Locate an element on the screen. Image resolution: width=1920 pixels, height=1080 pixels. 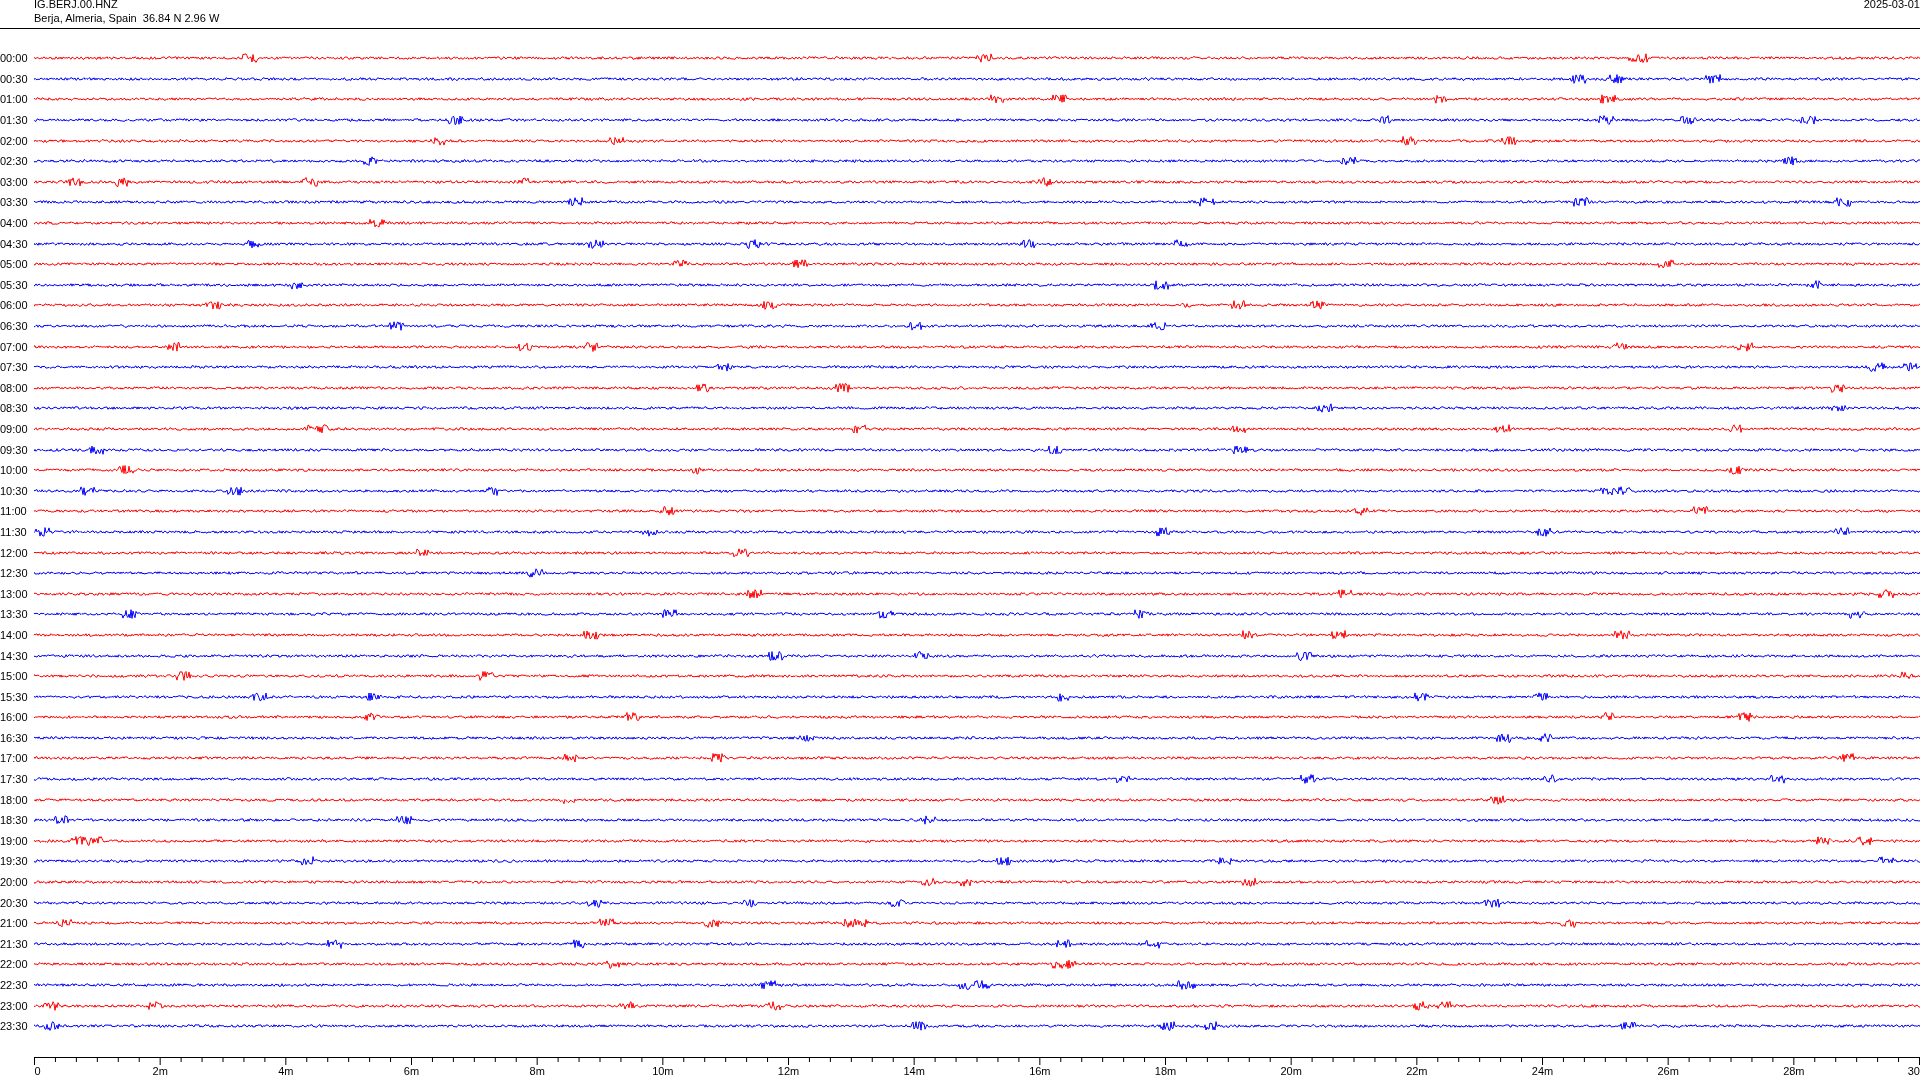
trace-time-label: 16:30 is located at coordinates (14, 737).